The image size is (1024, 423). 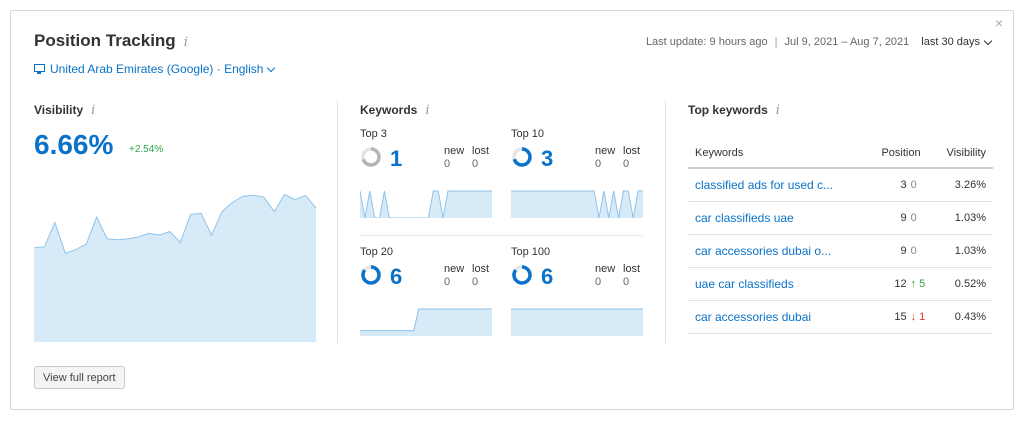 What do you see at coordinates (961, 317) in the screenshot?
I see `visibility-cell: 0.43%` at bounding box center [961, 317].